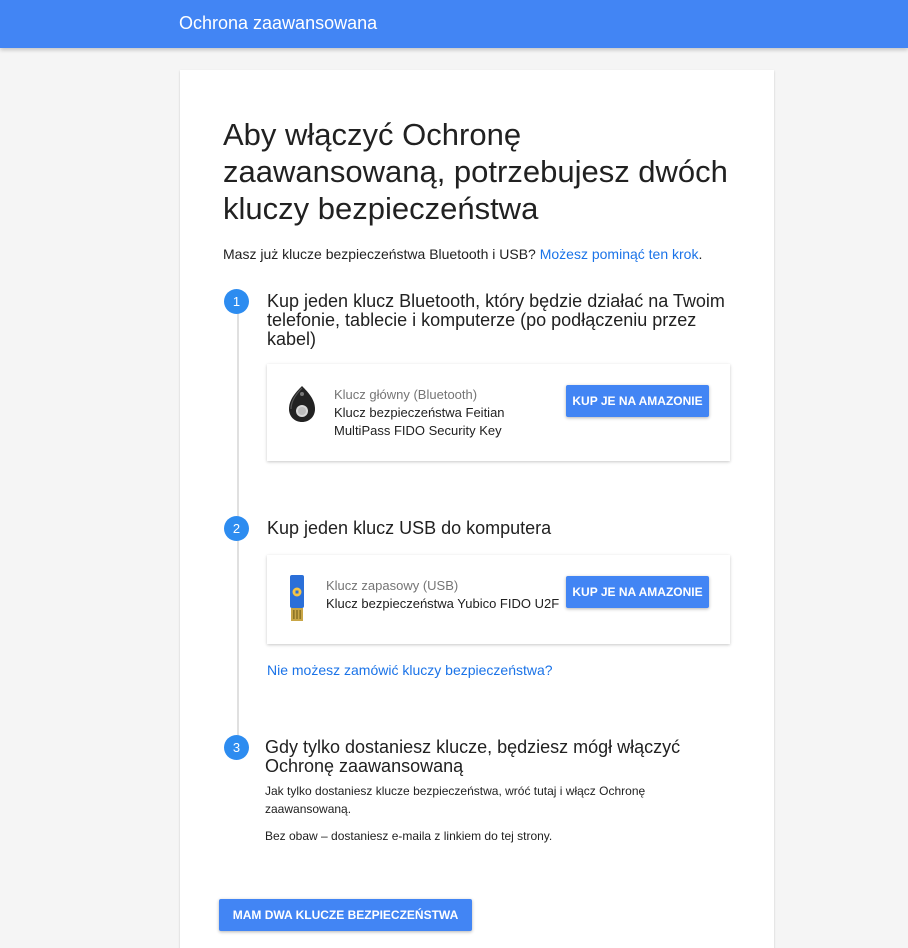  I want to click on top-app-bar: Ochrona zaawansowana, so click(454, 24).